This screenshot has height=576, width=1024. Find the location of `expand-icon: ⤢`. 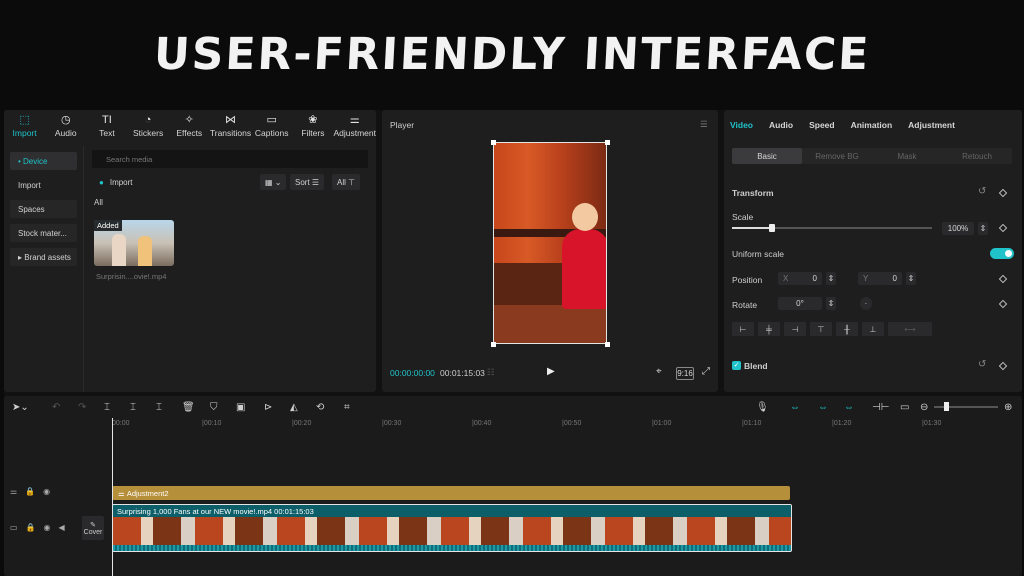

expand-icon: ⤢ is located at coordinates (706, 371).